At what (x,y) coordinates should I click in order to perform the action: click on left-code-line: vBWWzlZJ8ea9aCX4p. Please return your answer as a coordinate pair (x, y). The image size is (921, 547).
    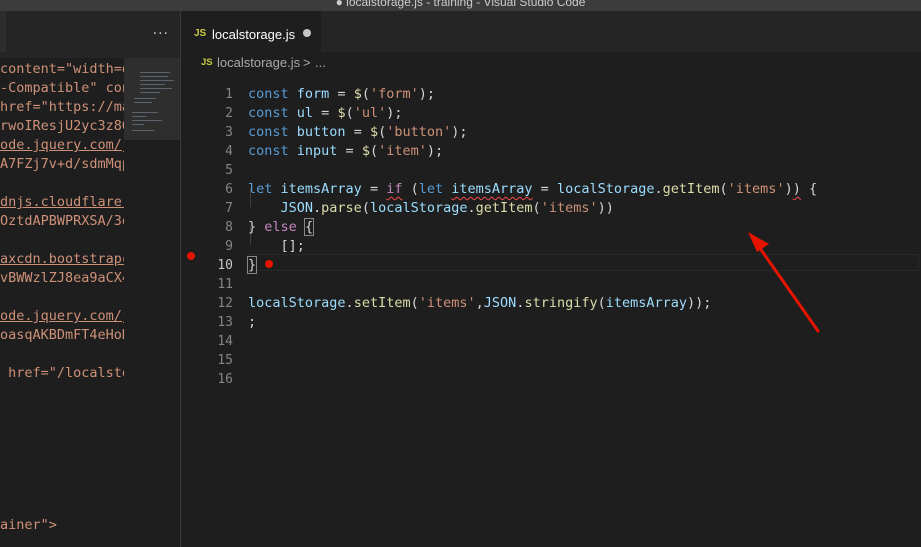
    Looking at the image, I should click on (62, 278).